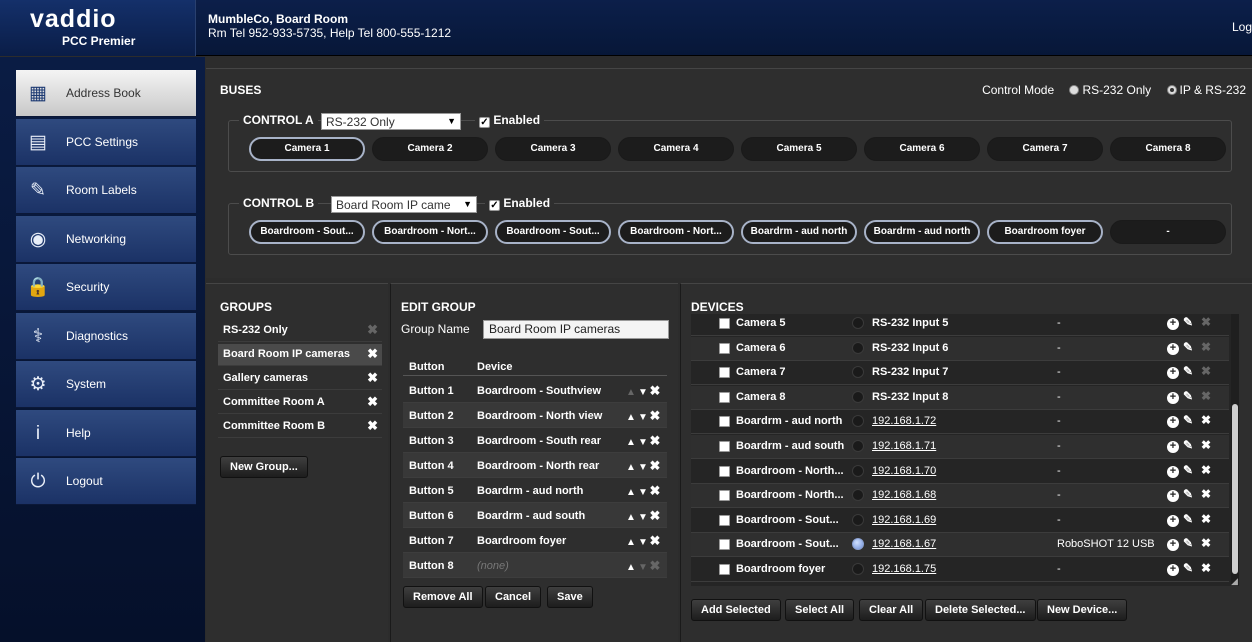 This screenshot has width=1252, height=642. I want to click on sidebar-item-room-labels: ✎ Room Labels, so click(106, 190).